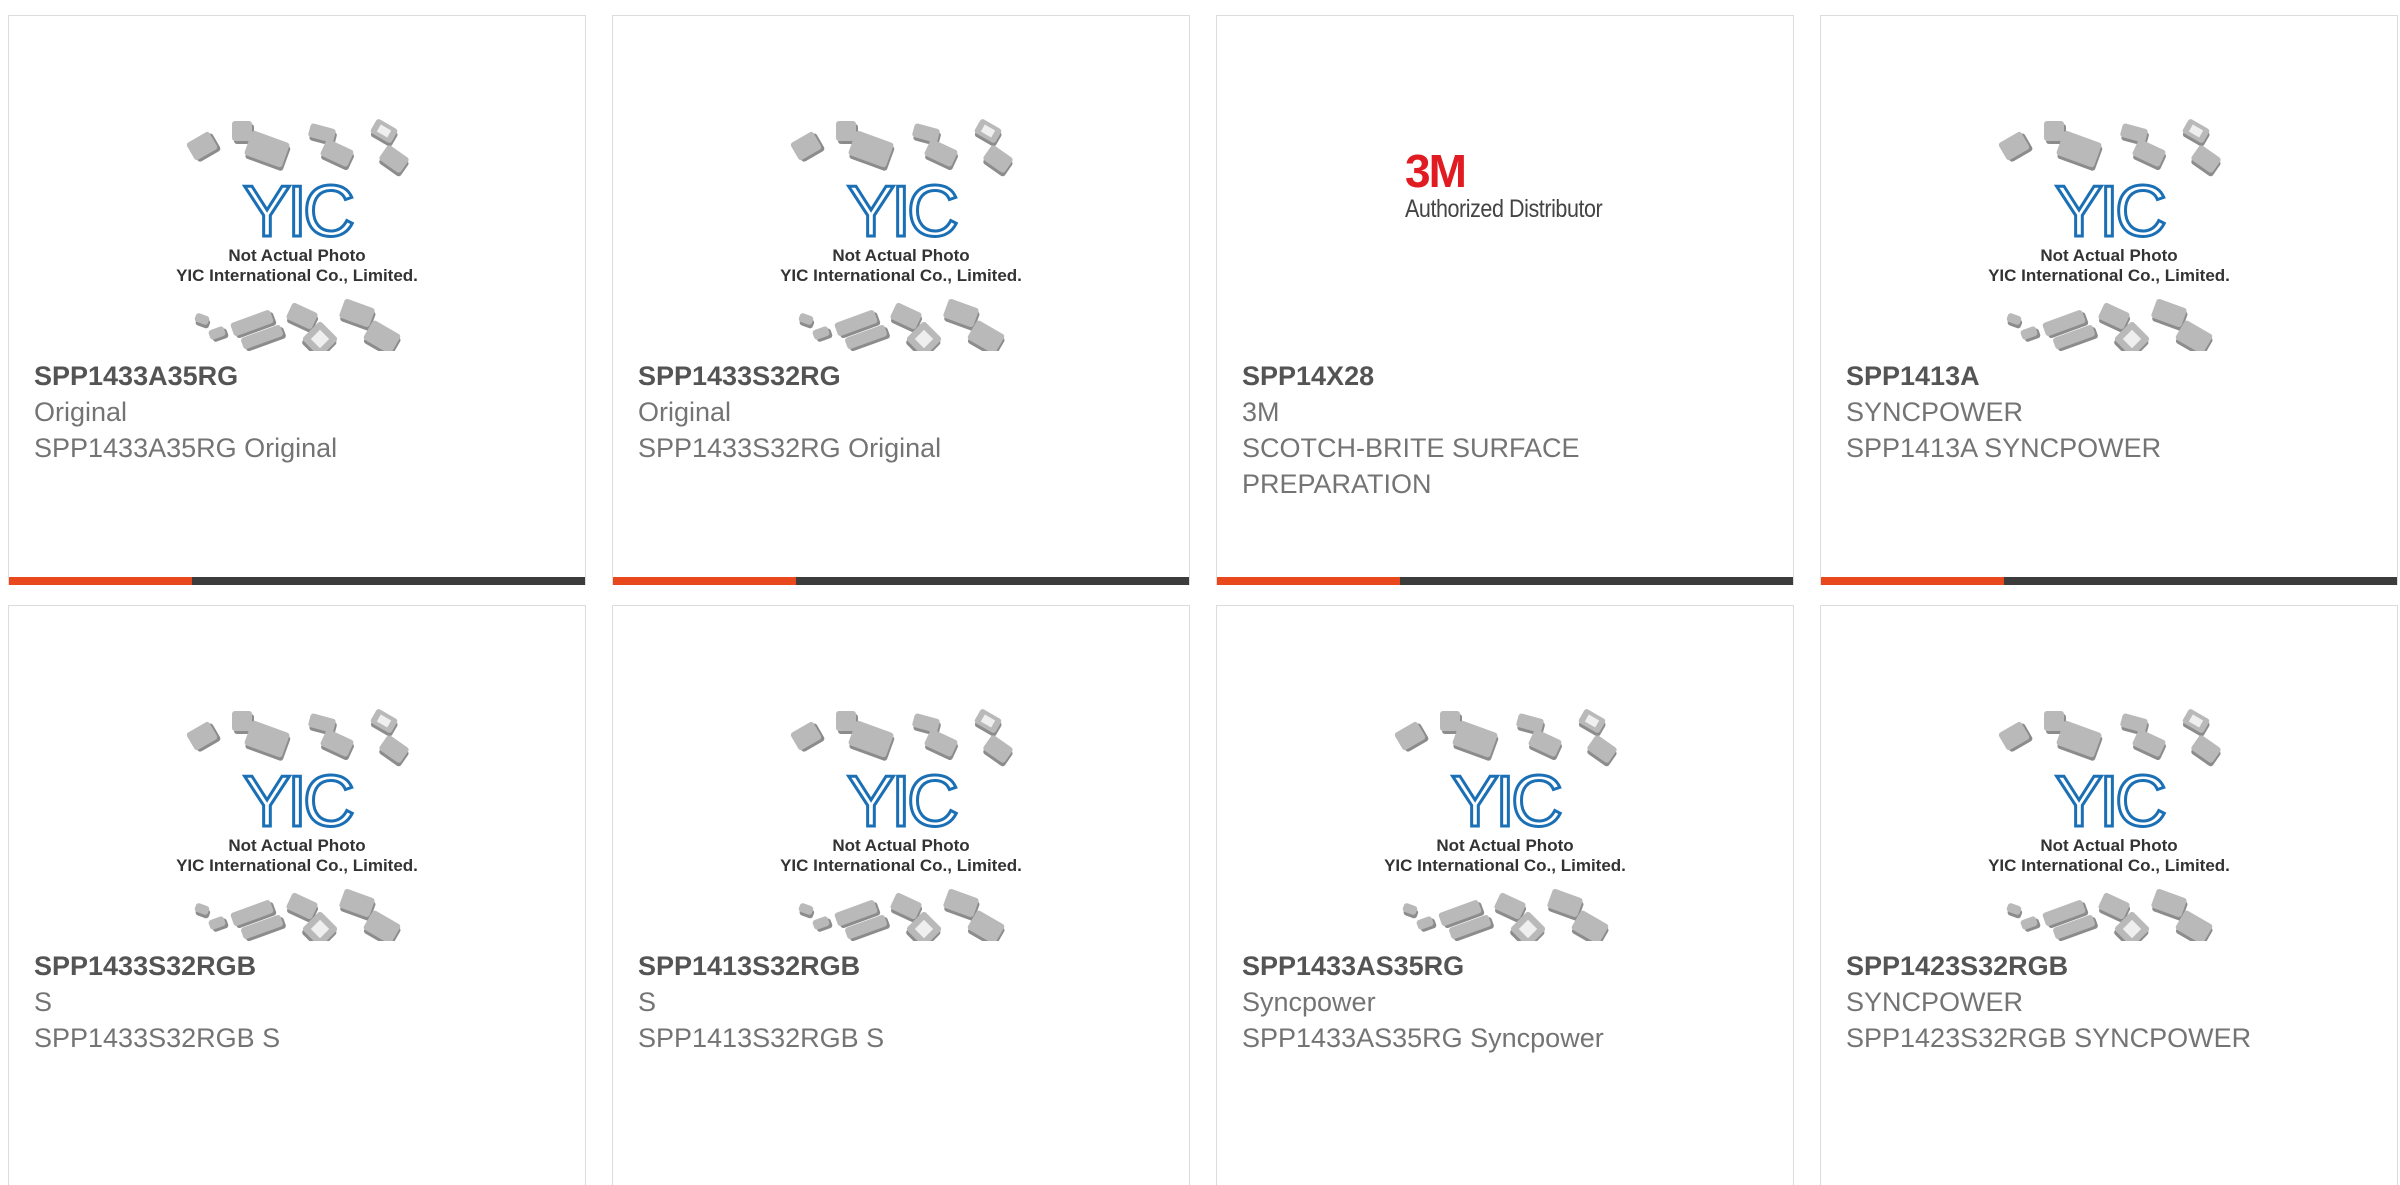 The height and width of the screenshot is (1185, 2400). What do you see at coordinates (186, 448) in the screenshot?
I see `description: SPP1433A35RG Original` at bounding box center [186, 448].